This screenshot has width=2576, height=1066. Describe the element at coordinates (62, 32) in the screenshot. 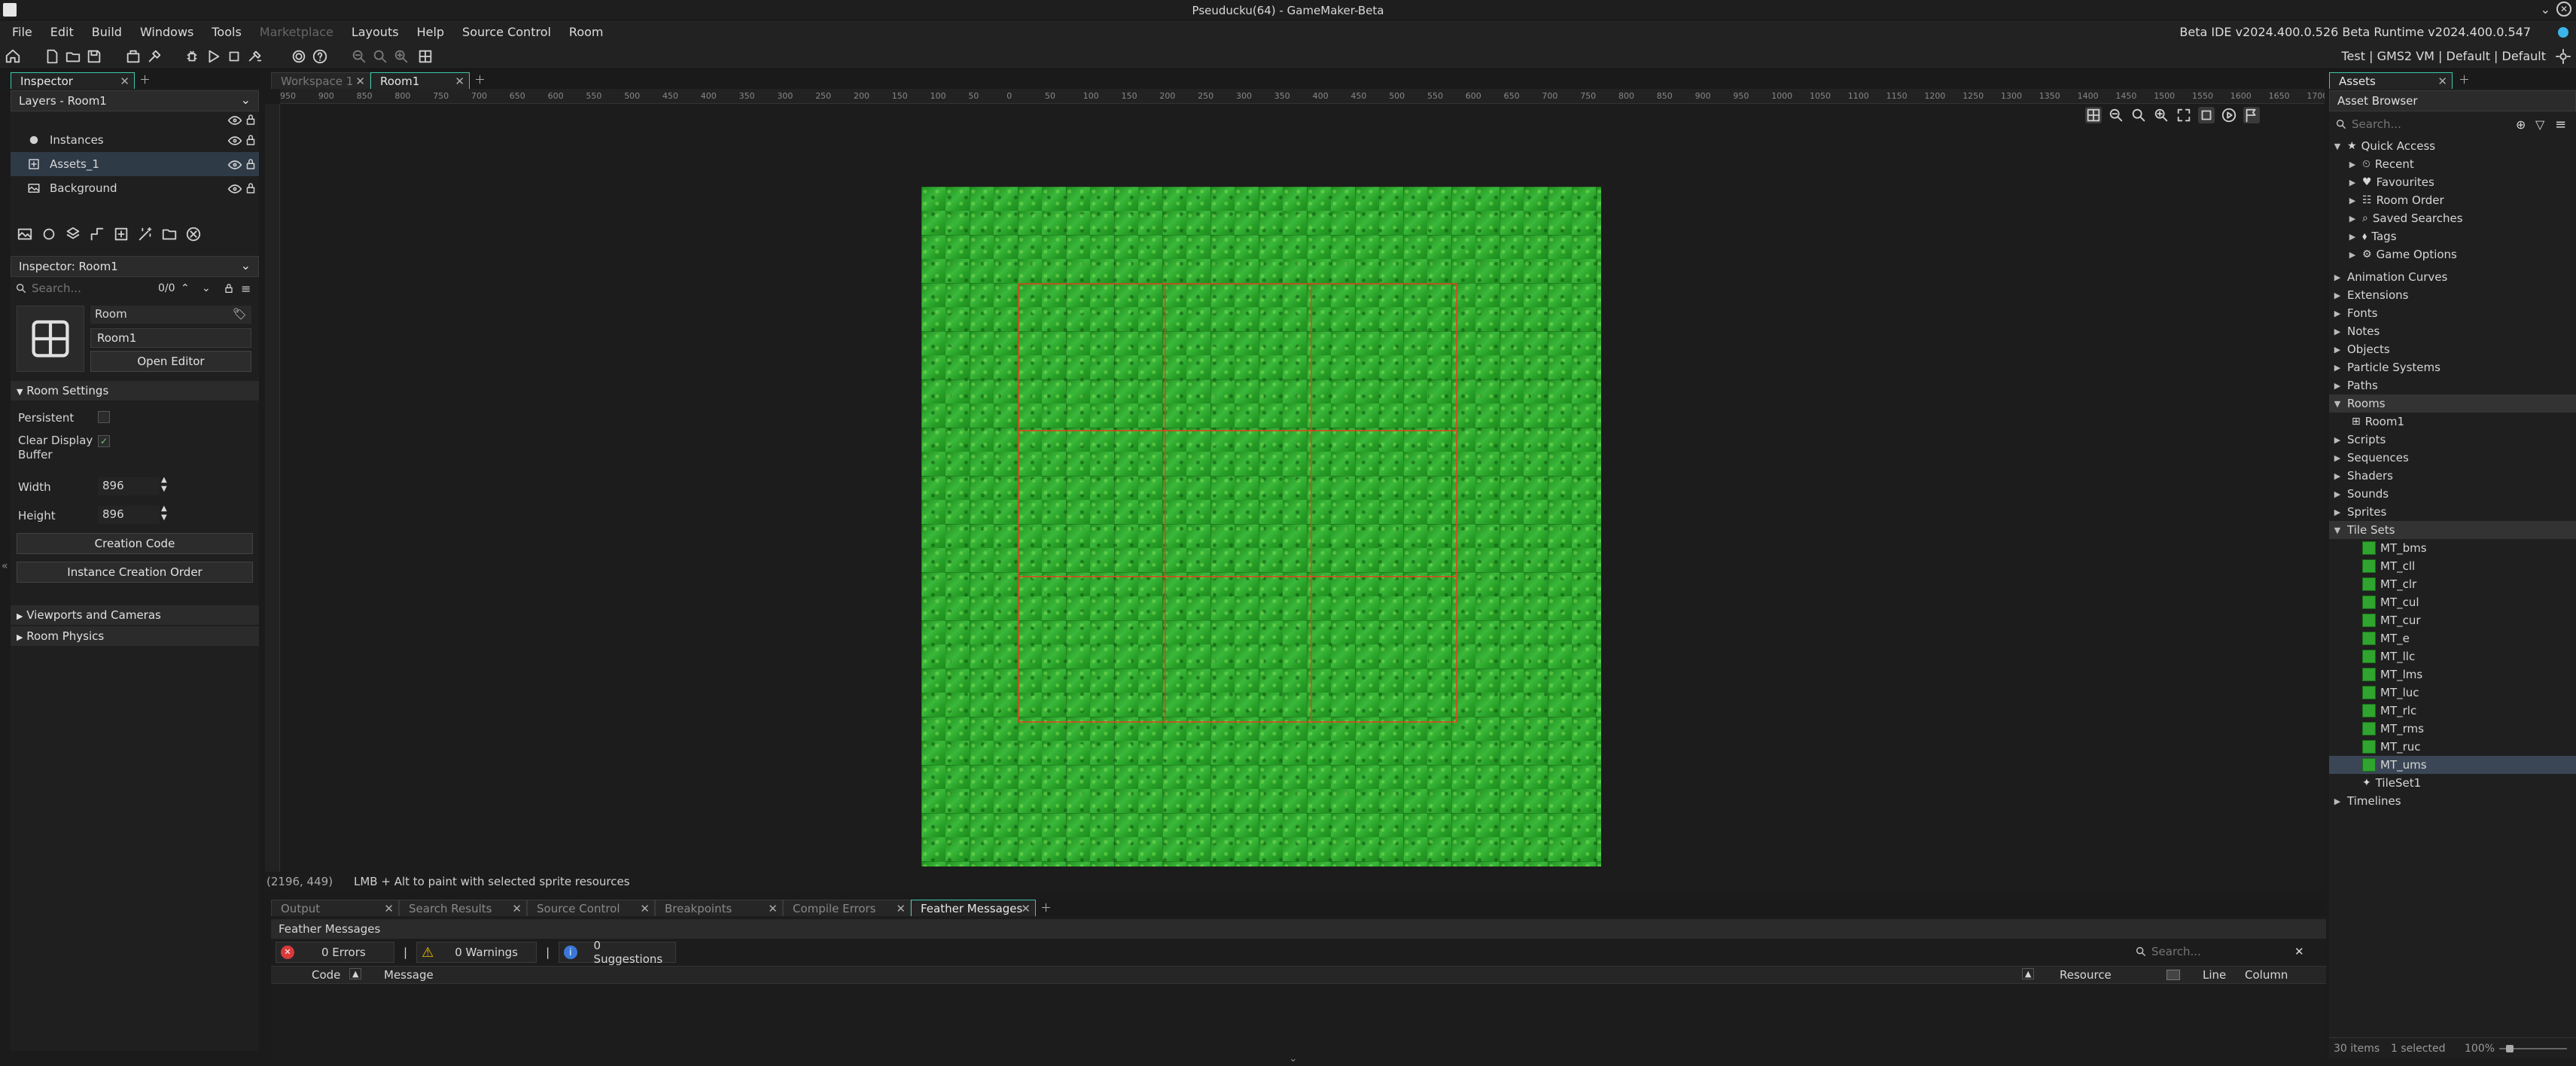

I see `menu-edit: Edit` at that location.